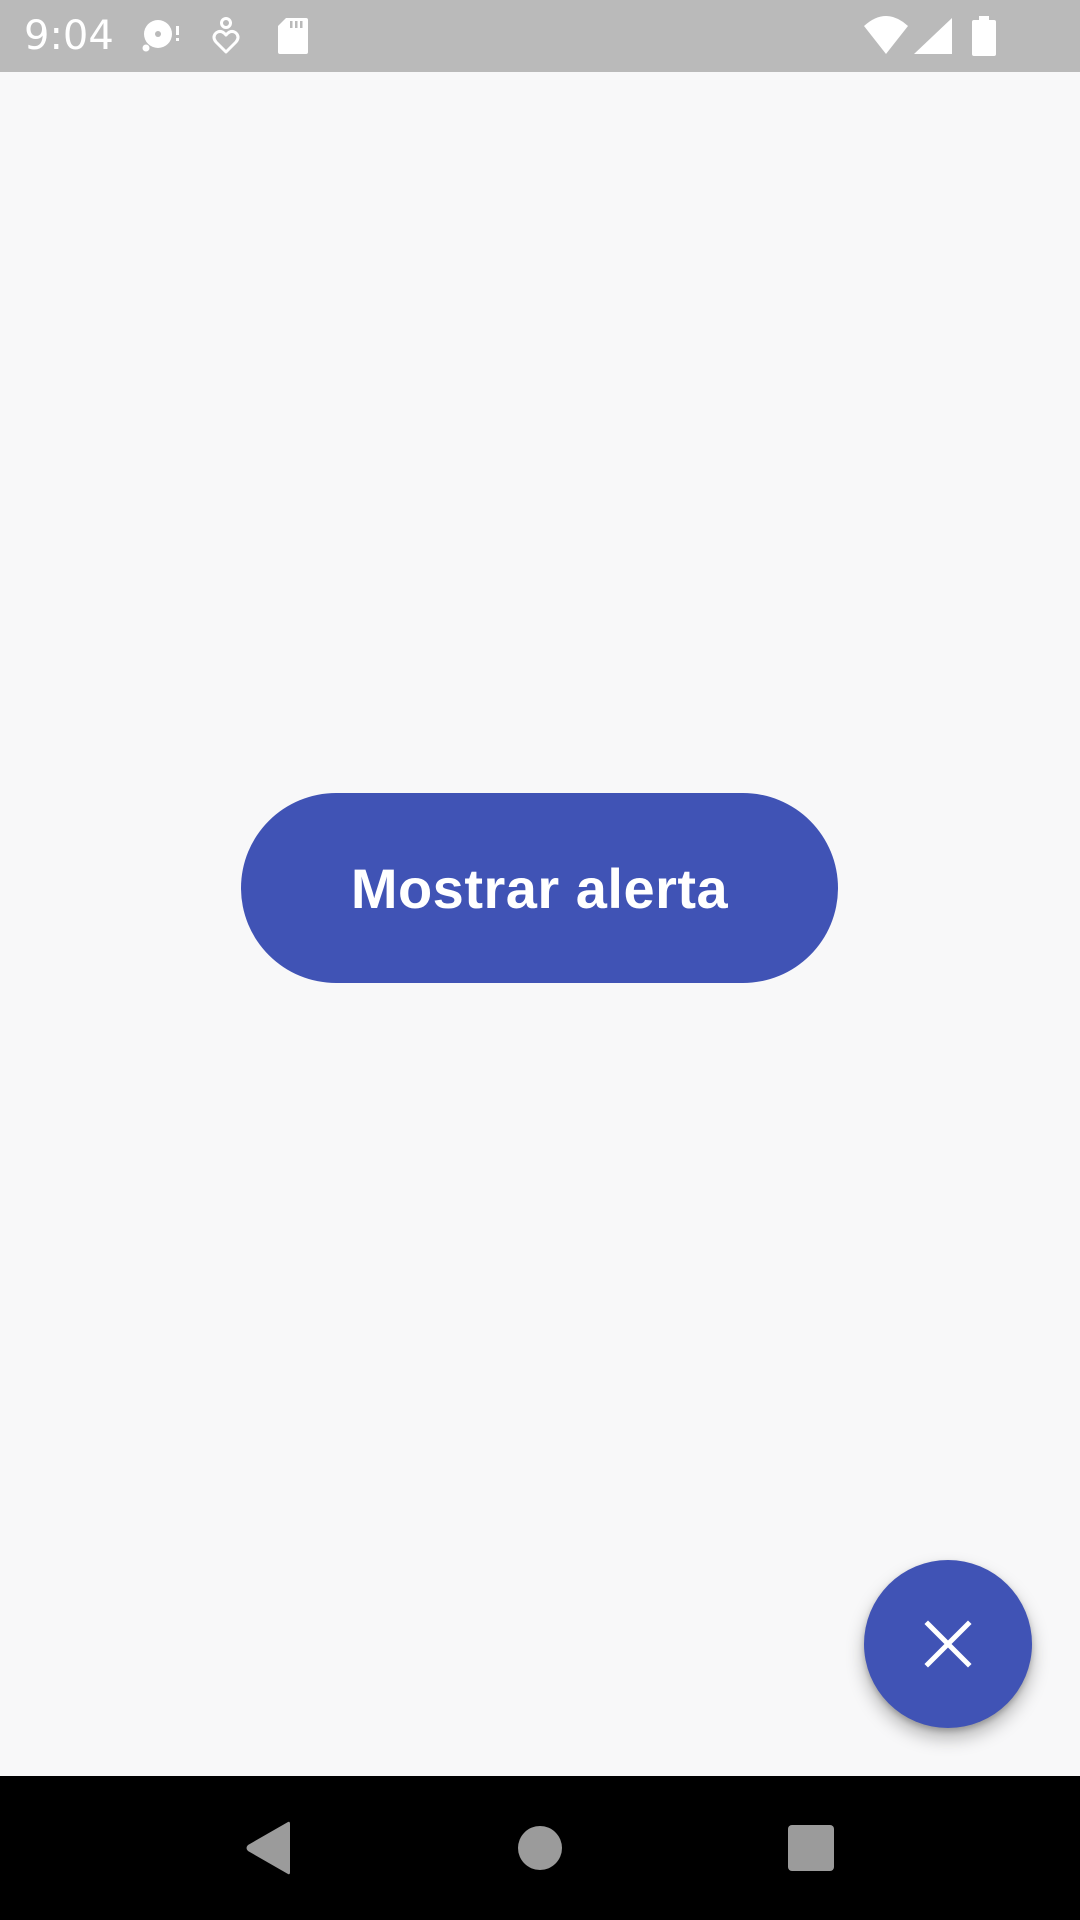 This screenshot has width=1080, height=1920. I want to click on close-fab-button, so click(948, 1644).